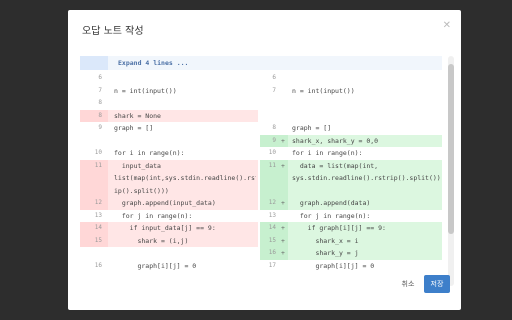  What do you see at coordinates (408, 284) in the screenshot?
I see `cancel-button: 취소` at bounding box center [408, 284].